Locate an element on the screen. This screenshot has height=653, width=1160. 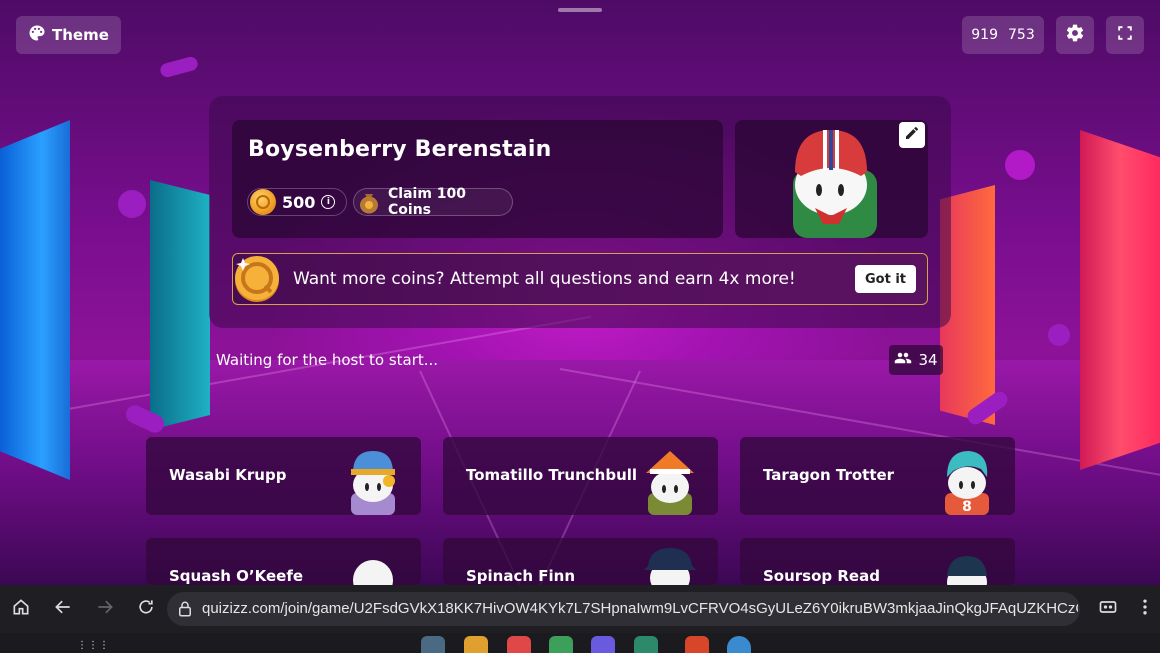
coin-count: 500 is located at coordinates (299, 202).